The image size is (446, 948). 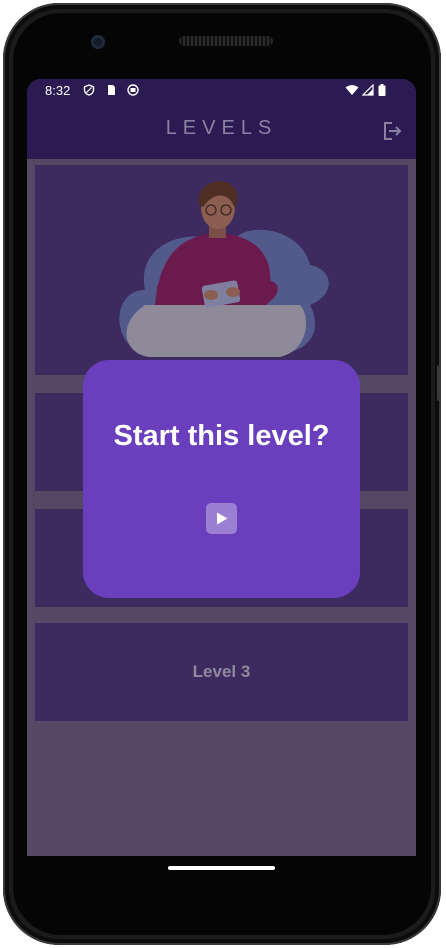 I want to click on top-app-bar: LEVELS, so click(x=221, y=131).